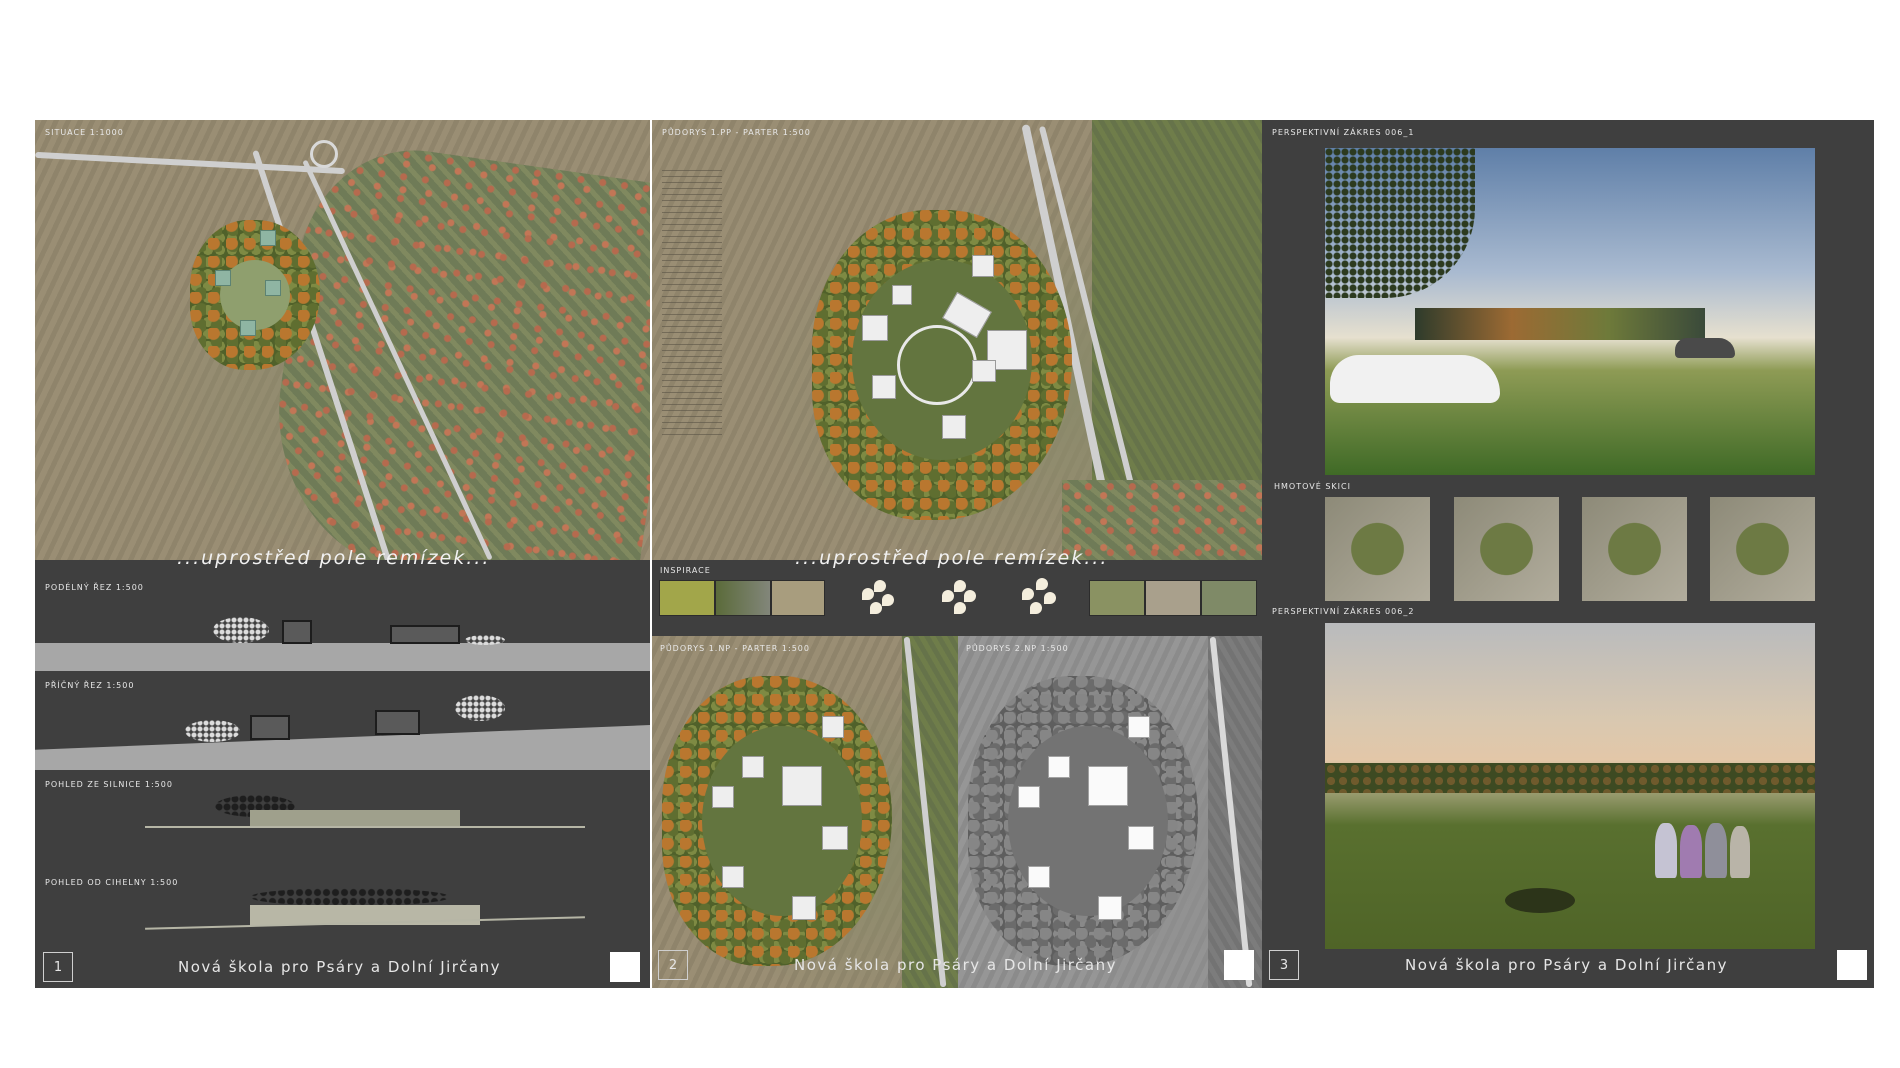  Describe the element at coordinates (673, 965) in the screenshot. I see `page-number: 2` at that location.